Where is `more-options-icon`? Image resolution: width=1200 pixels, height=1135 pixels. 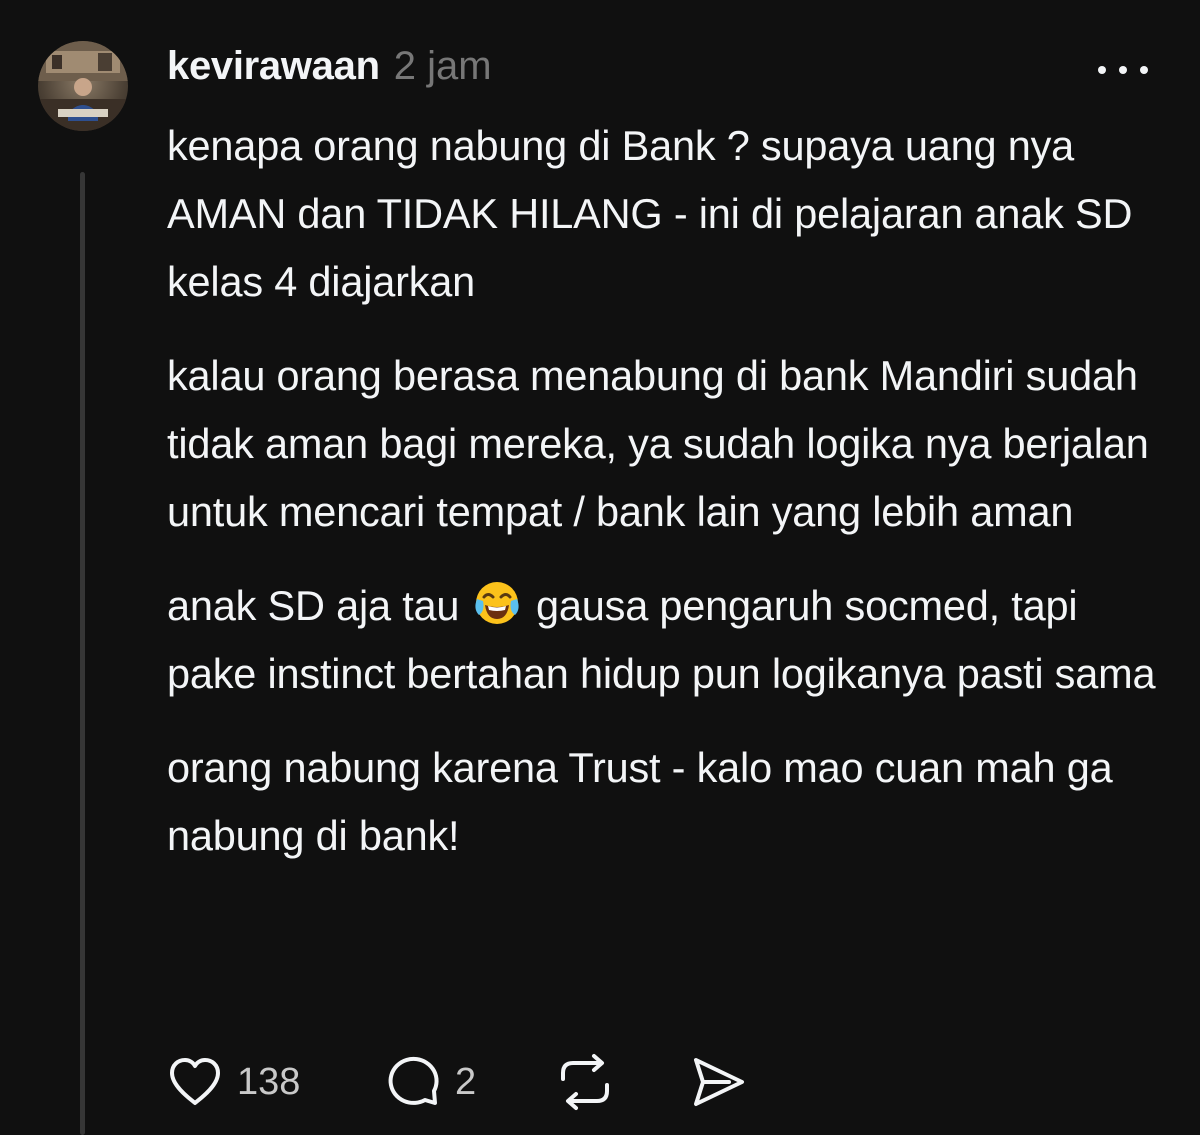
more-options-icon is located at coordinates (1123, 70).